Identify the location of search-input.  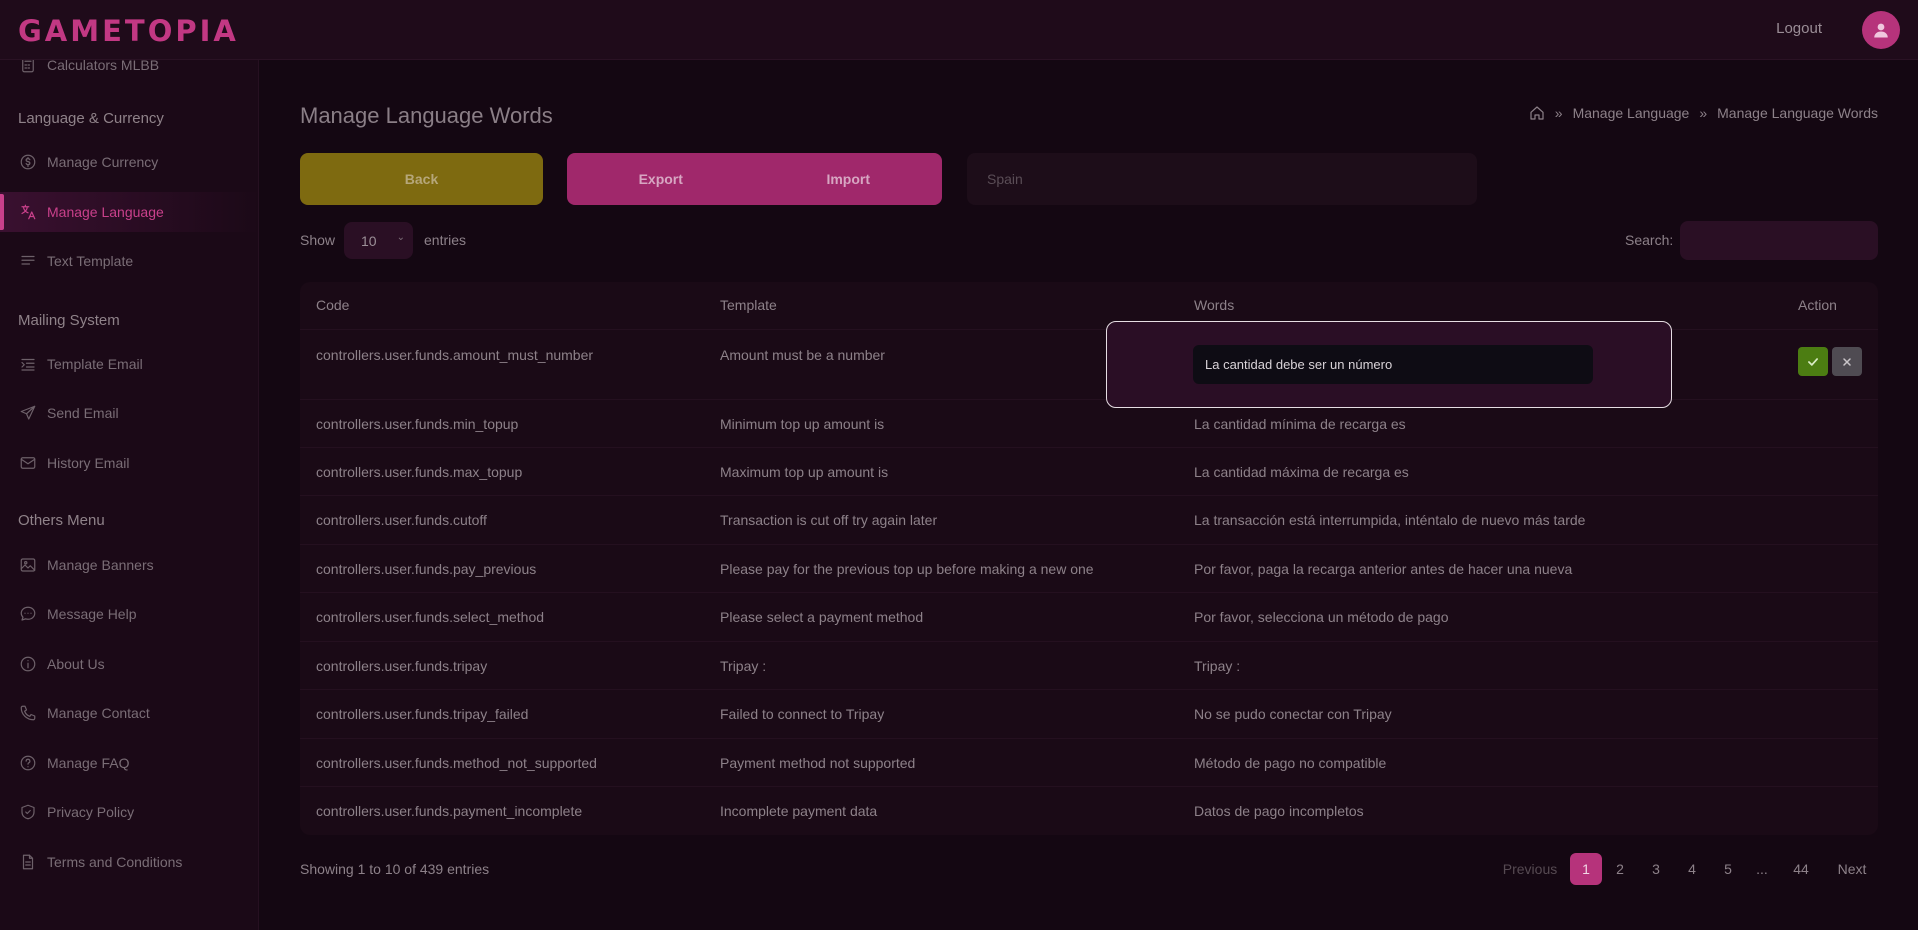
(1779, 240).